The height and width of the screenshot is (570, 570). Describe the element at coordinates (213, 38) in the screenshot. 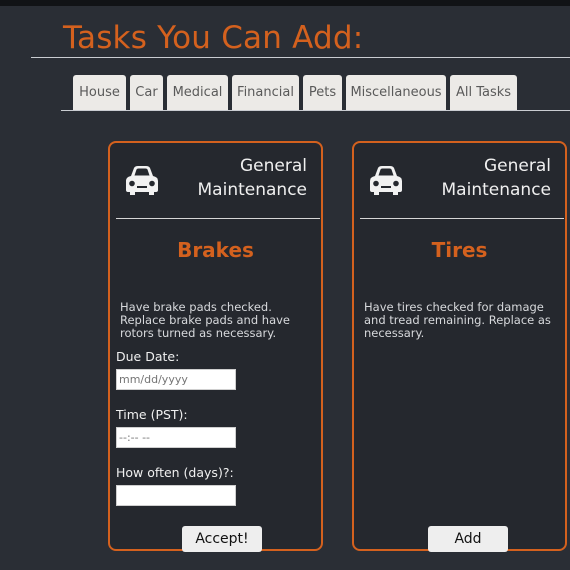

I see `page-title: Tasks You Can Add:` at that location.